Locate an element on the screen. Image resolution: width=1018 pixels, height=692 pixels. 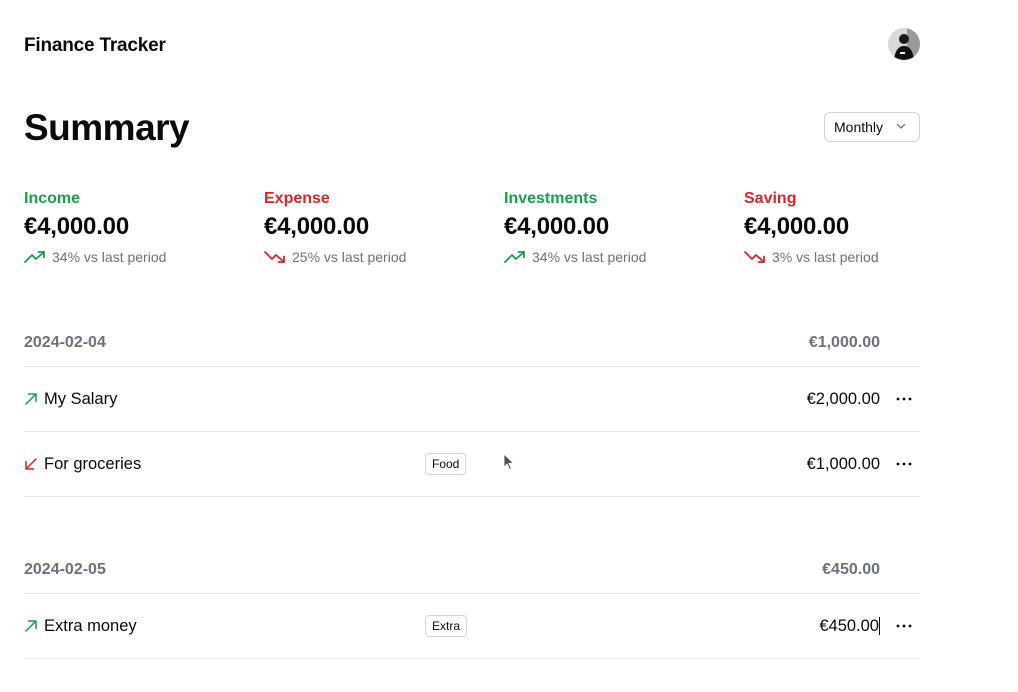
text-caret is located at coordinates (879, 626).